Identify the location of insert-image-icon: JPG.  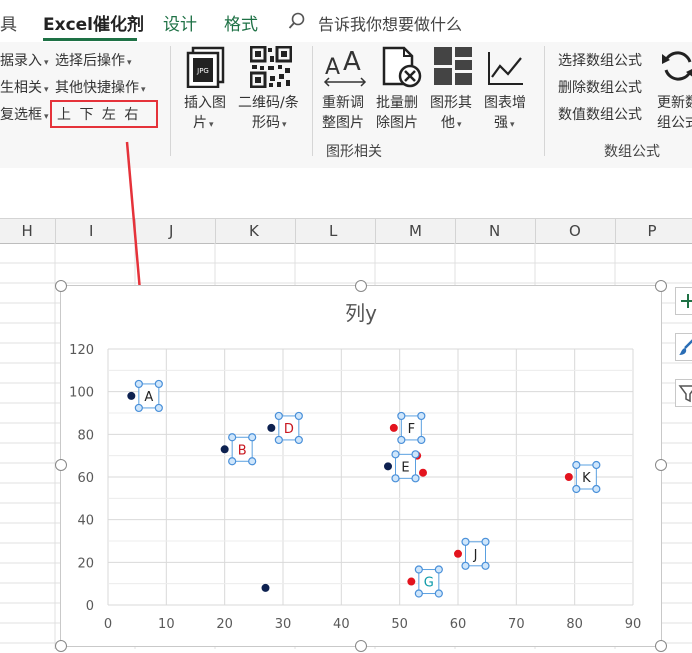
(206, 69).